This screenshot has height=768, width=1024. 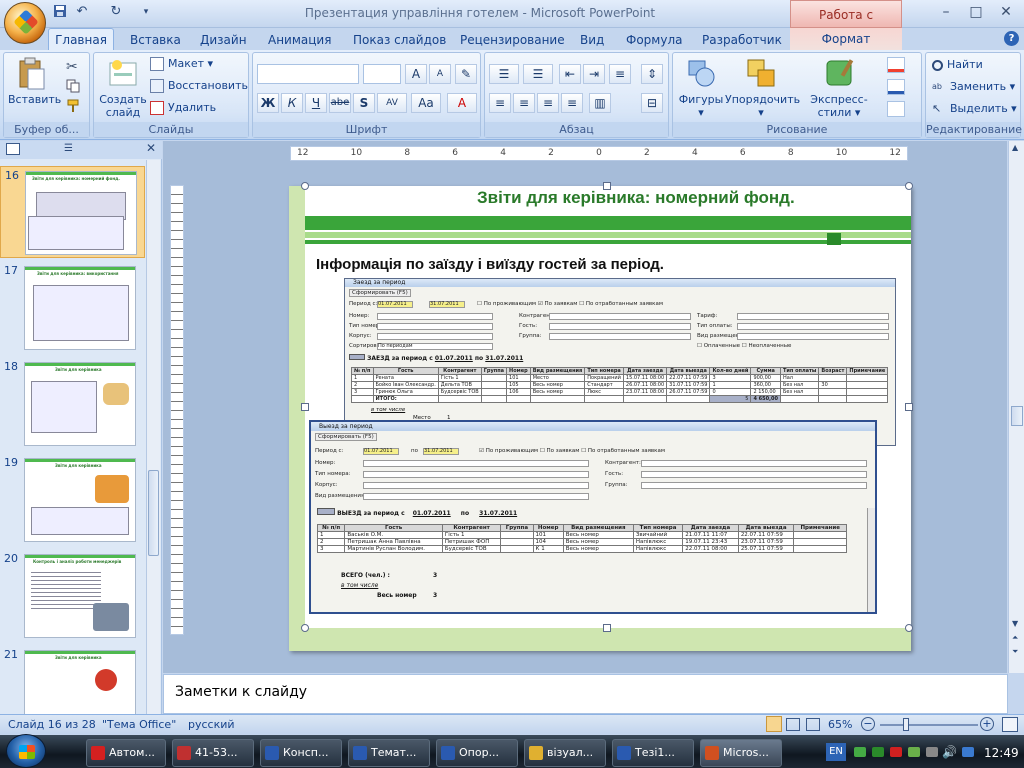 What do you see at coordinates (73, 87) in the screenshot?
I see `copy-icon` at bounding box center [73, 87].